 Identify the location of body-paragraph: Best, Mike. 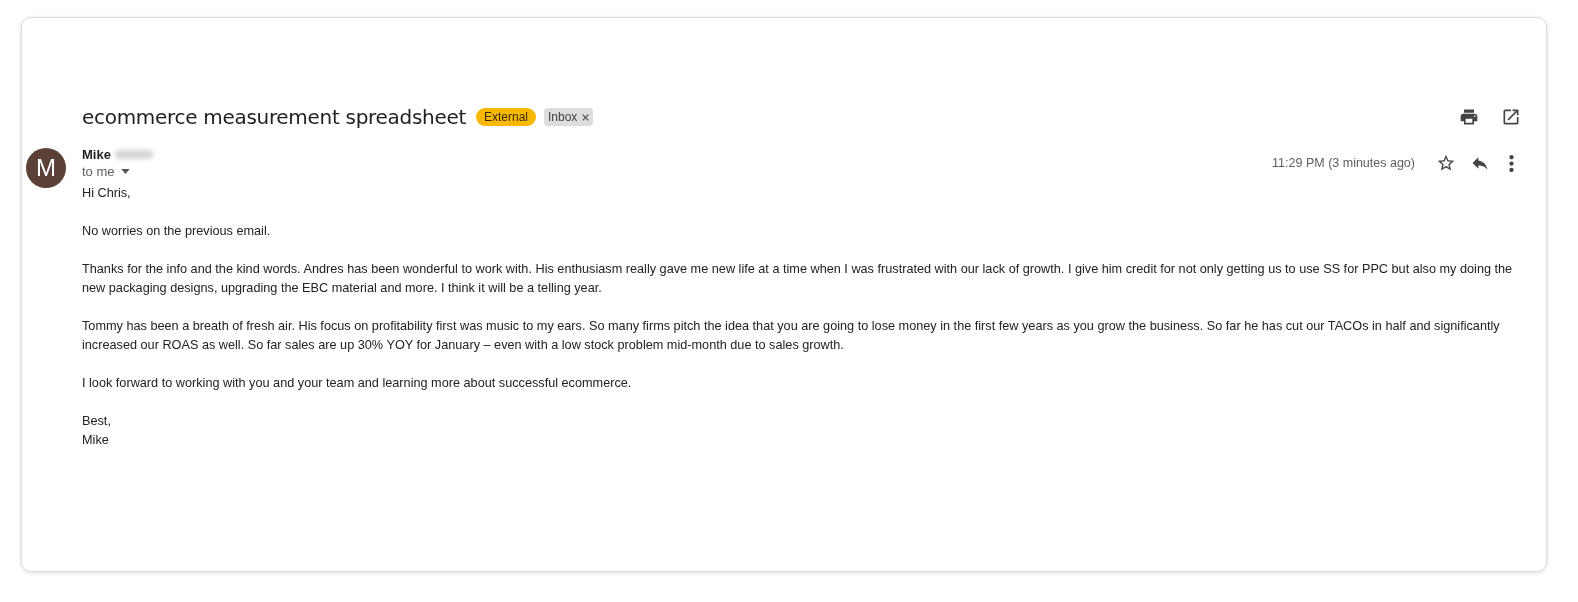
(97, 431).